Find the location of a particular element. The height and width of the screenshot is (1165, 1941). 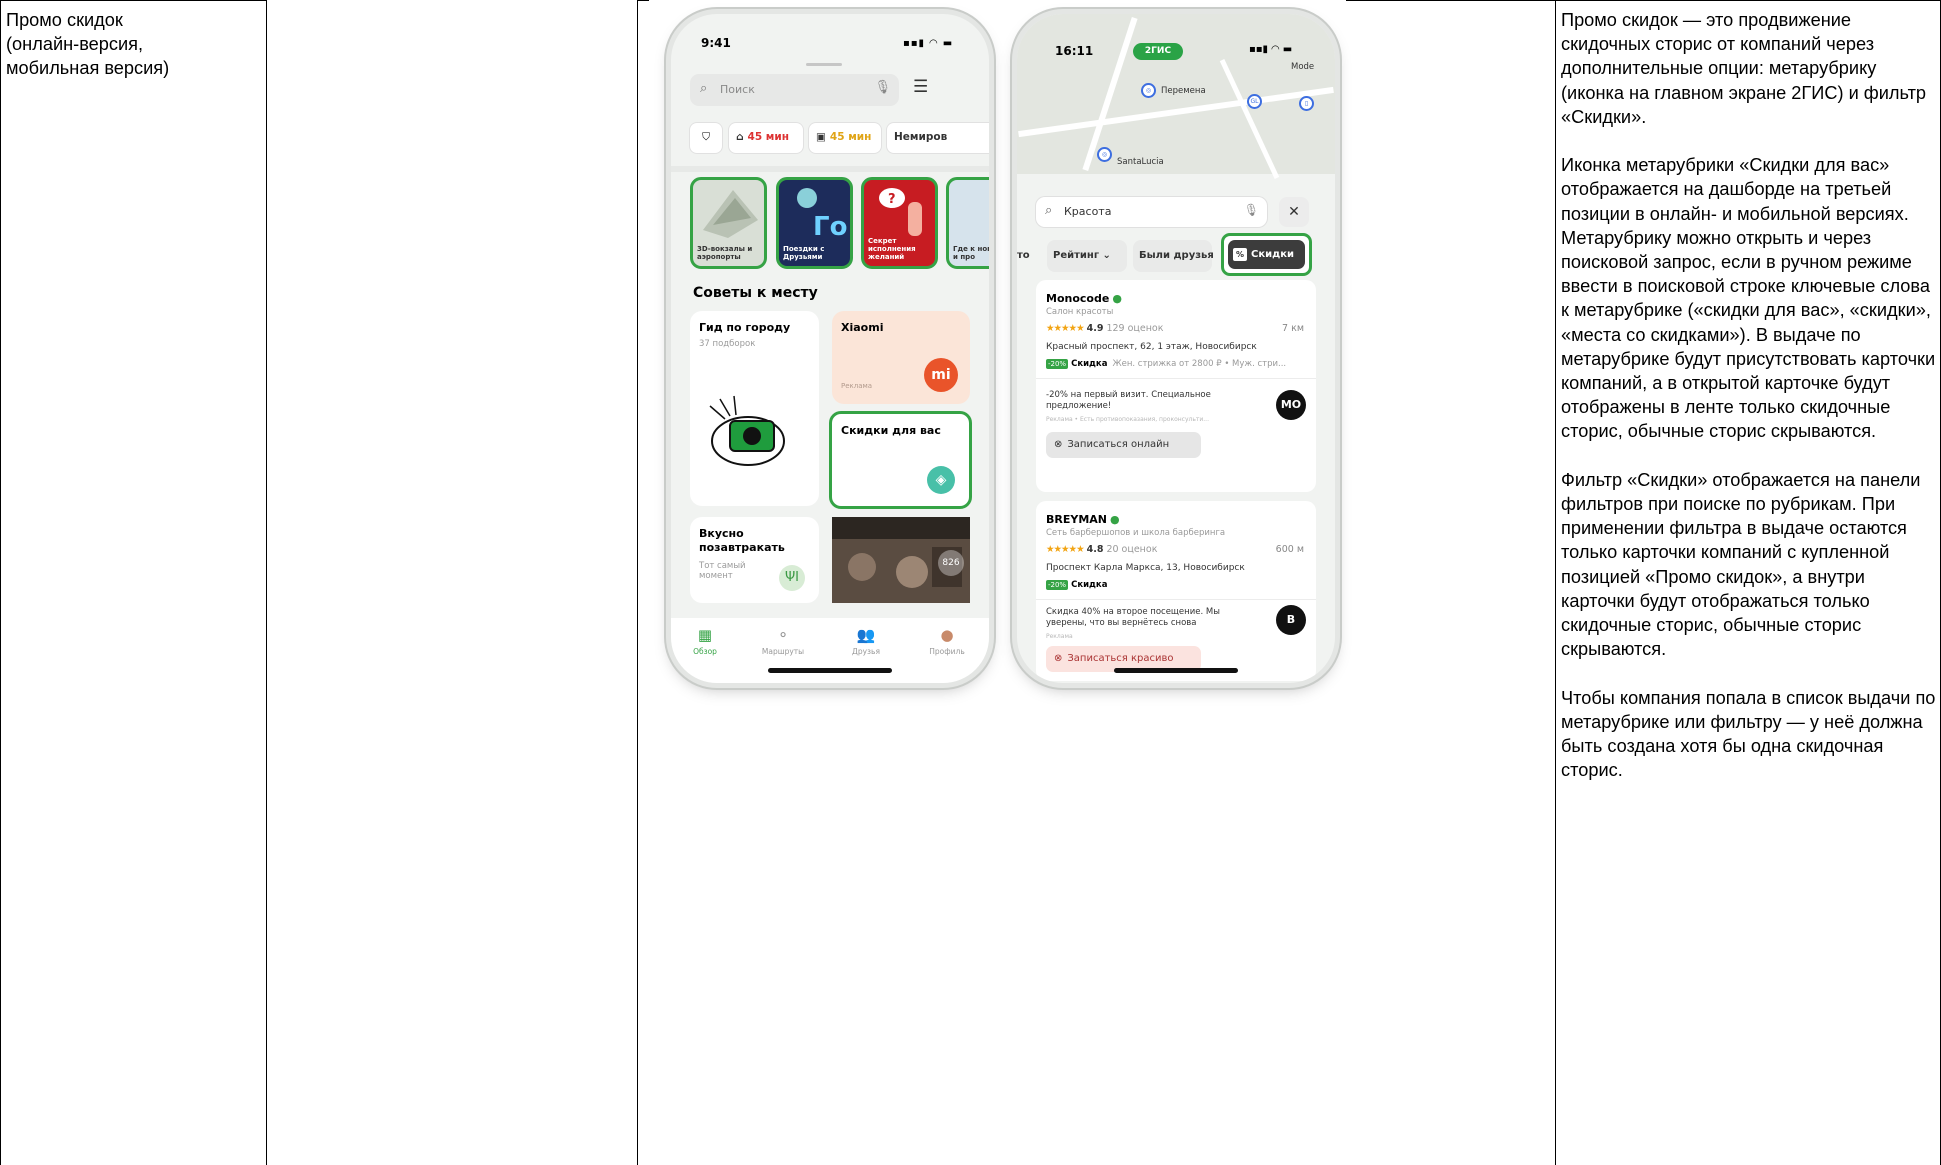

routes-icon: ⚬ is located at coordinates (783, 635).